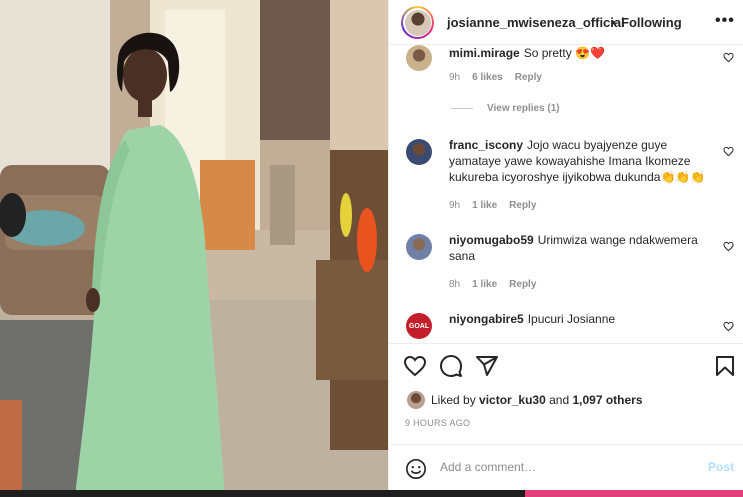  Describe the element at coordinates (371, 493) in the screenshot. I see `bottom-strip` at that location.